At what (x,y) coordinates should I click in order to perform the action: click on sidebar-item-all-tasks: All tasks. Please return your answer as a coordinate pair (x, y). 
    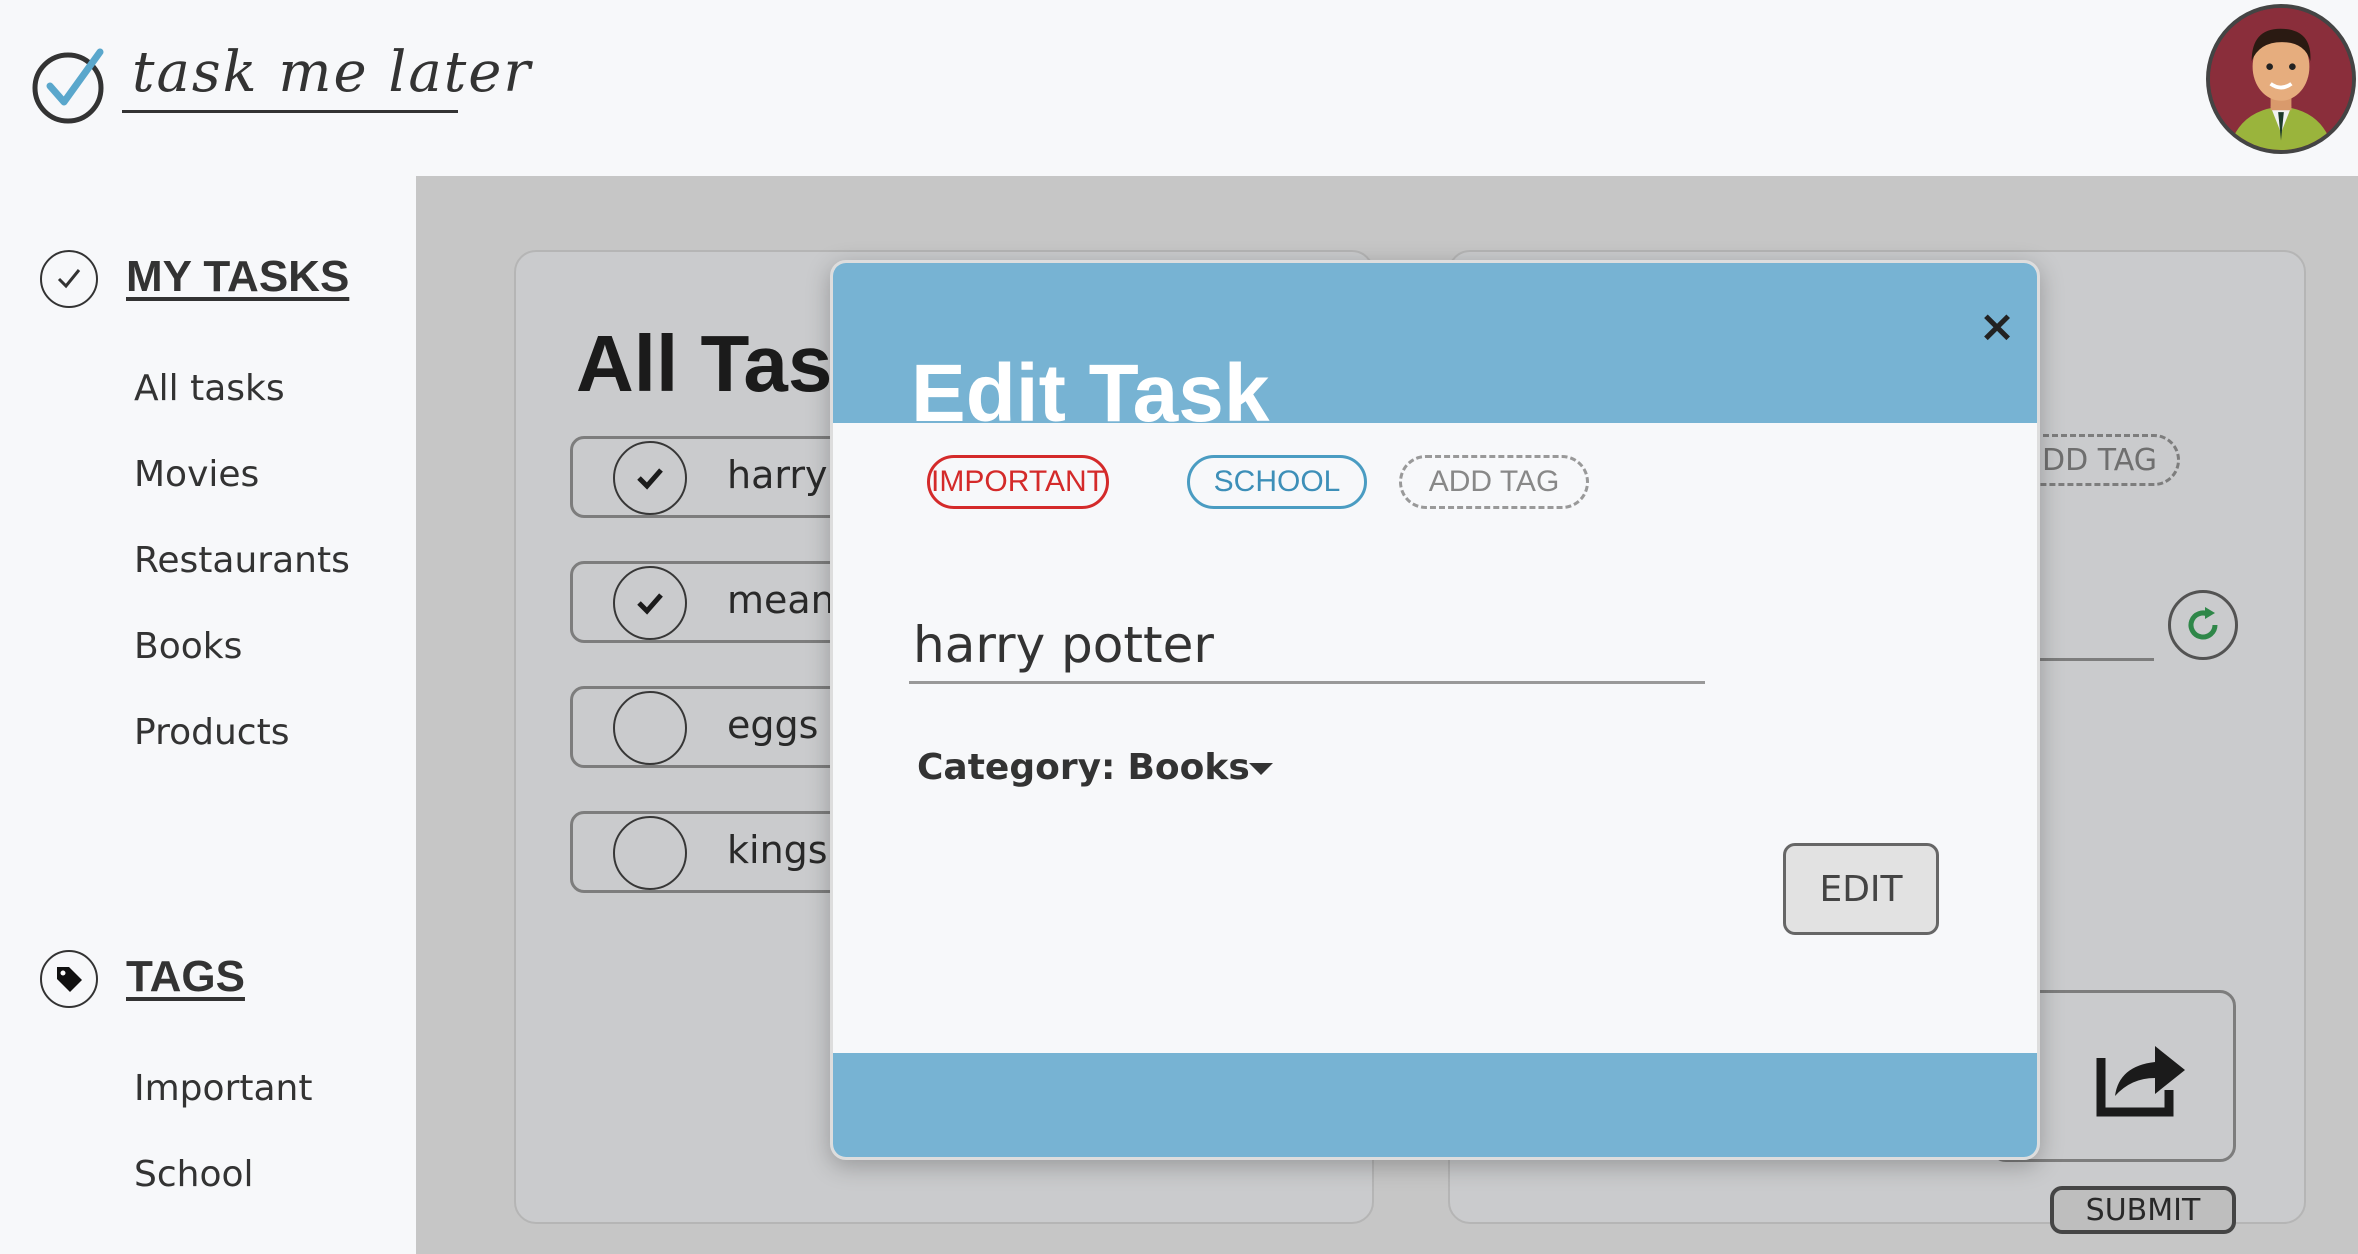
    Looking at the image, I should click on (209, 388).